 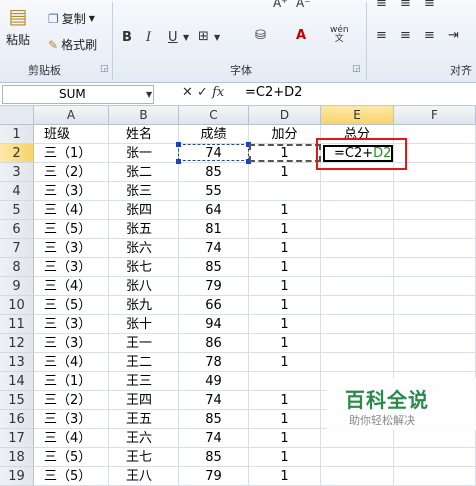 What do you see at coordinates (214, 343) in the screenshot?
I see `cell-c: 86` at bounding box center [214, 343].